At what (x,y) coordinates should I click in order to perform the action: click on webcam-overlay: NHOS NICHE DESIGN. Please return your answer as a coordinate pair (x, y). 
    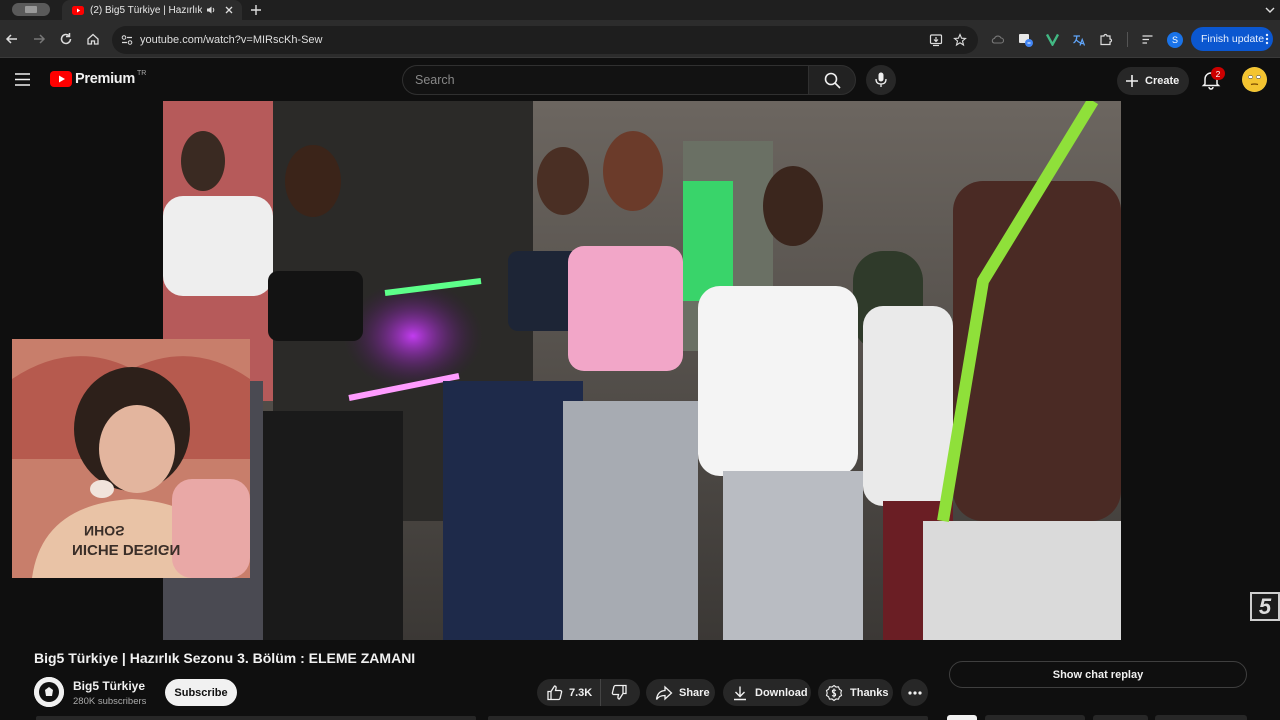
    Looking at the image, I should click on (131, 458).